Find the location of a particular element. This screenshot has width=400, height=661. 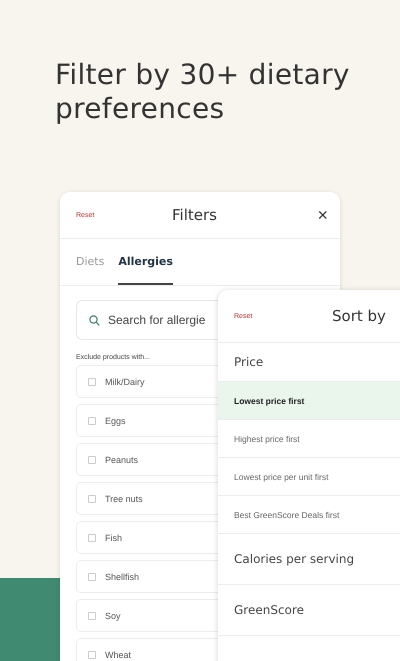

sort-title: Sort by is located at coordinates (359, 316).